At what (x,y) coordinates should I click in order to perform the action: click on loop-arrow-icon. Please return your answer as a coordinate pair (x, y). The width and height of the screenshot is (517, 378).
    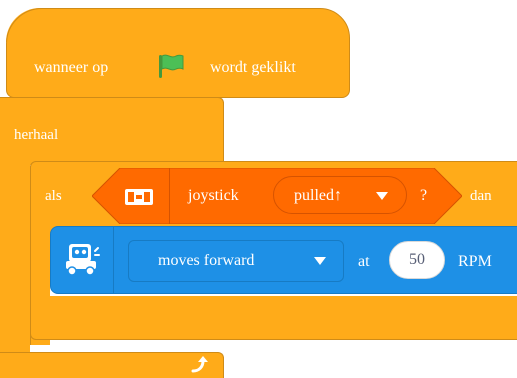
    Looking at the image, I should click on (199, 364).